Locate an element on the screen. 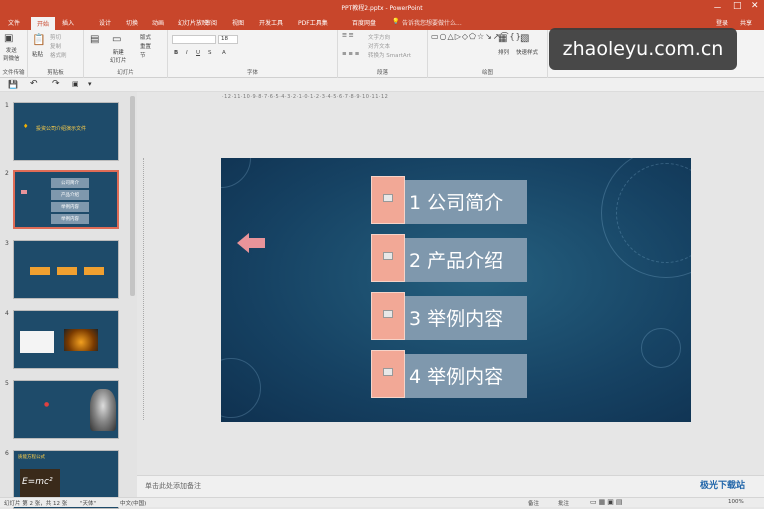  group-font: 18 B I U S A 字体 is located at coordinates (253, 54).